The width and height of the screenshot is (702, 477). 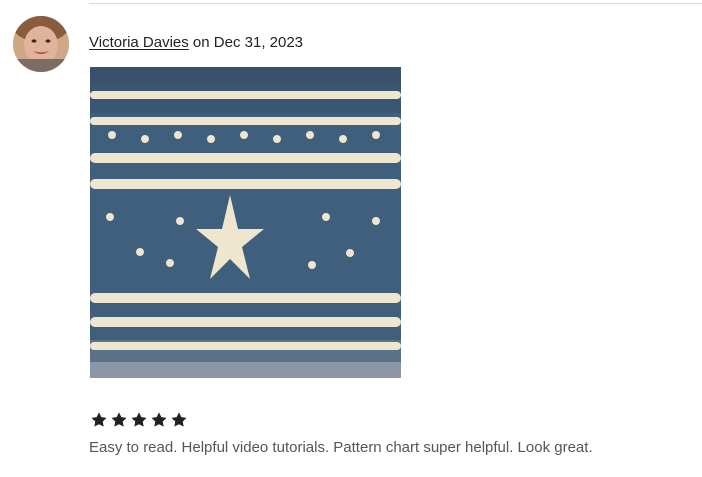 I want to click on divider, so click(x=395, y=3).